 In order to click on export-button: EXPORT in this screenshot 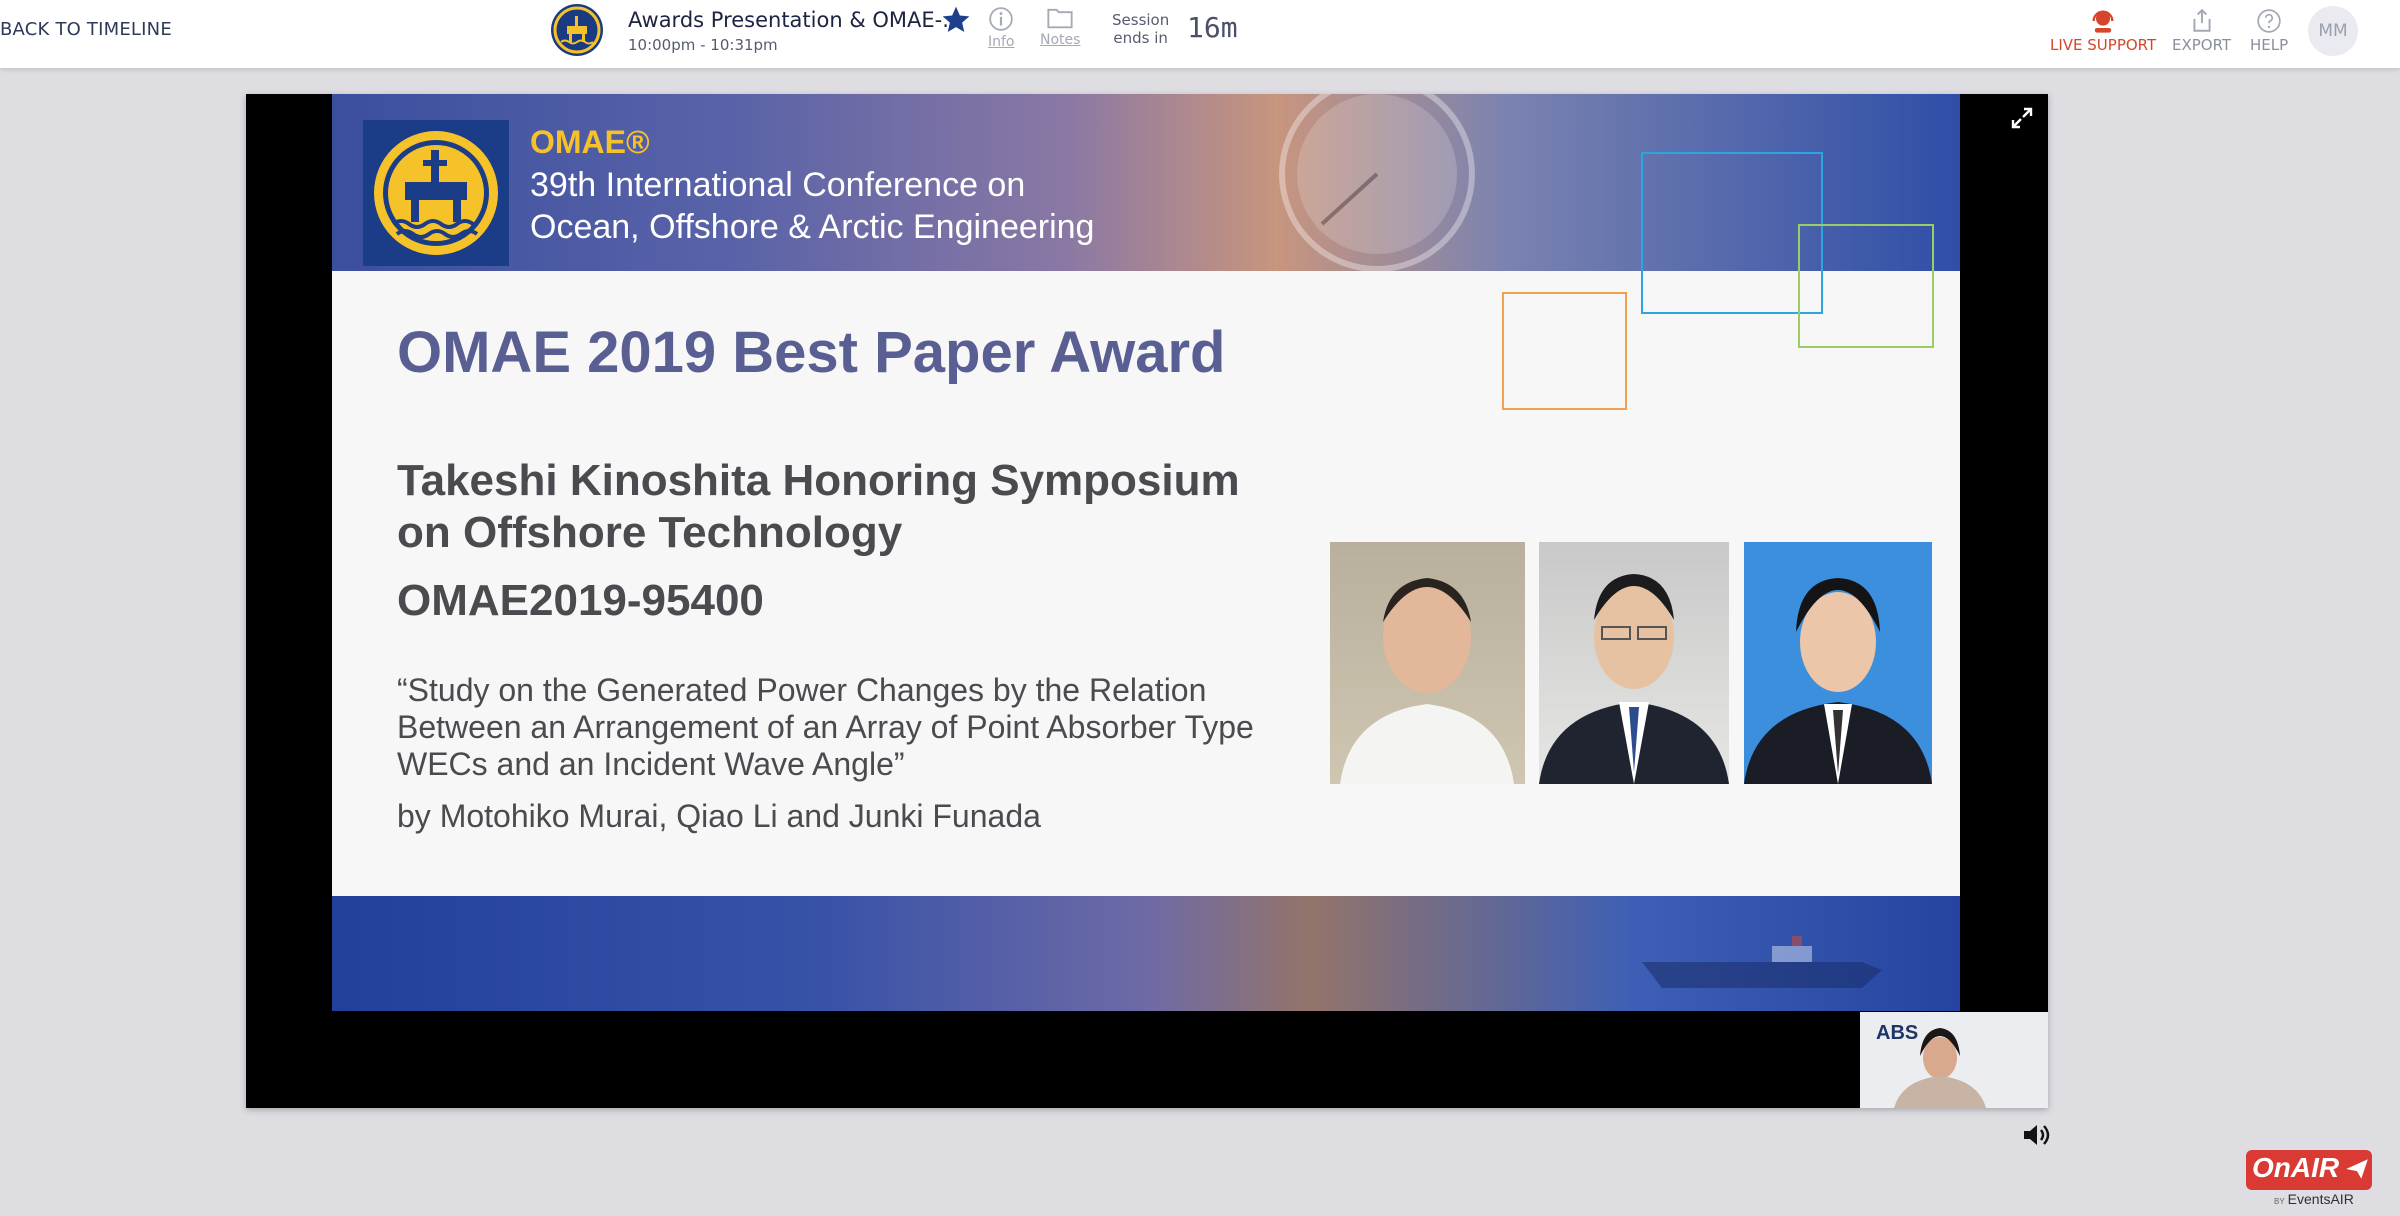, I will do `click(2201, 31)`.